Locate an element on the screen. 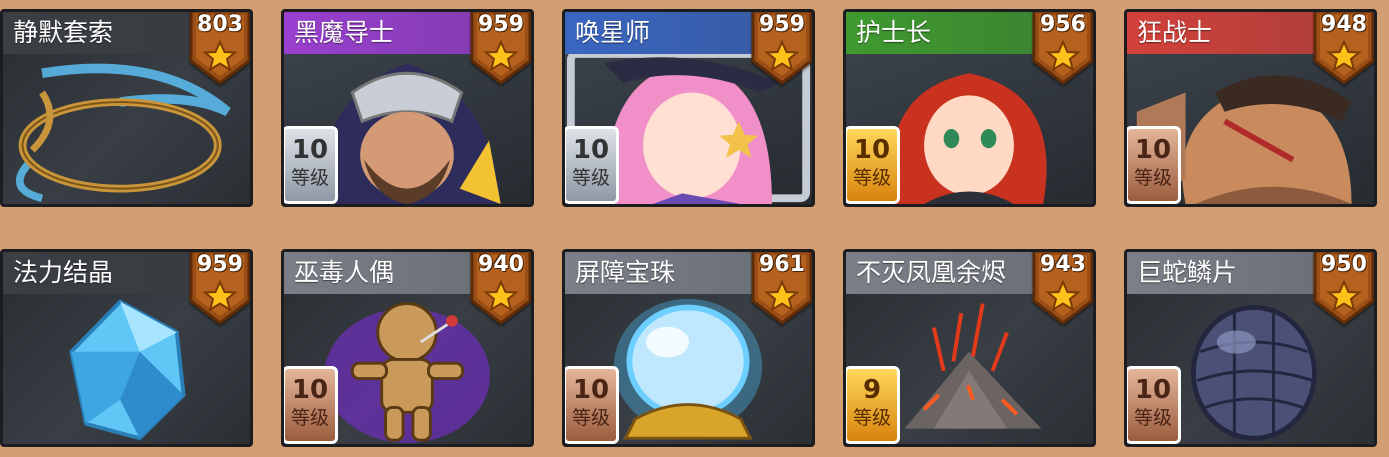  score-badge: 961 is located at coordinates (780, 288).